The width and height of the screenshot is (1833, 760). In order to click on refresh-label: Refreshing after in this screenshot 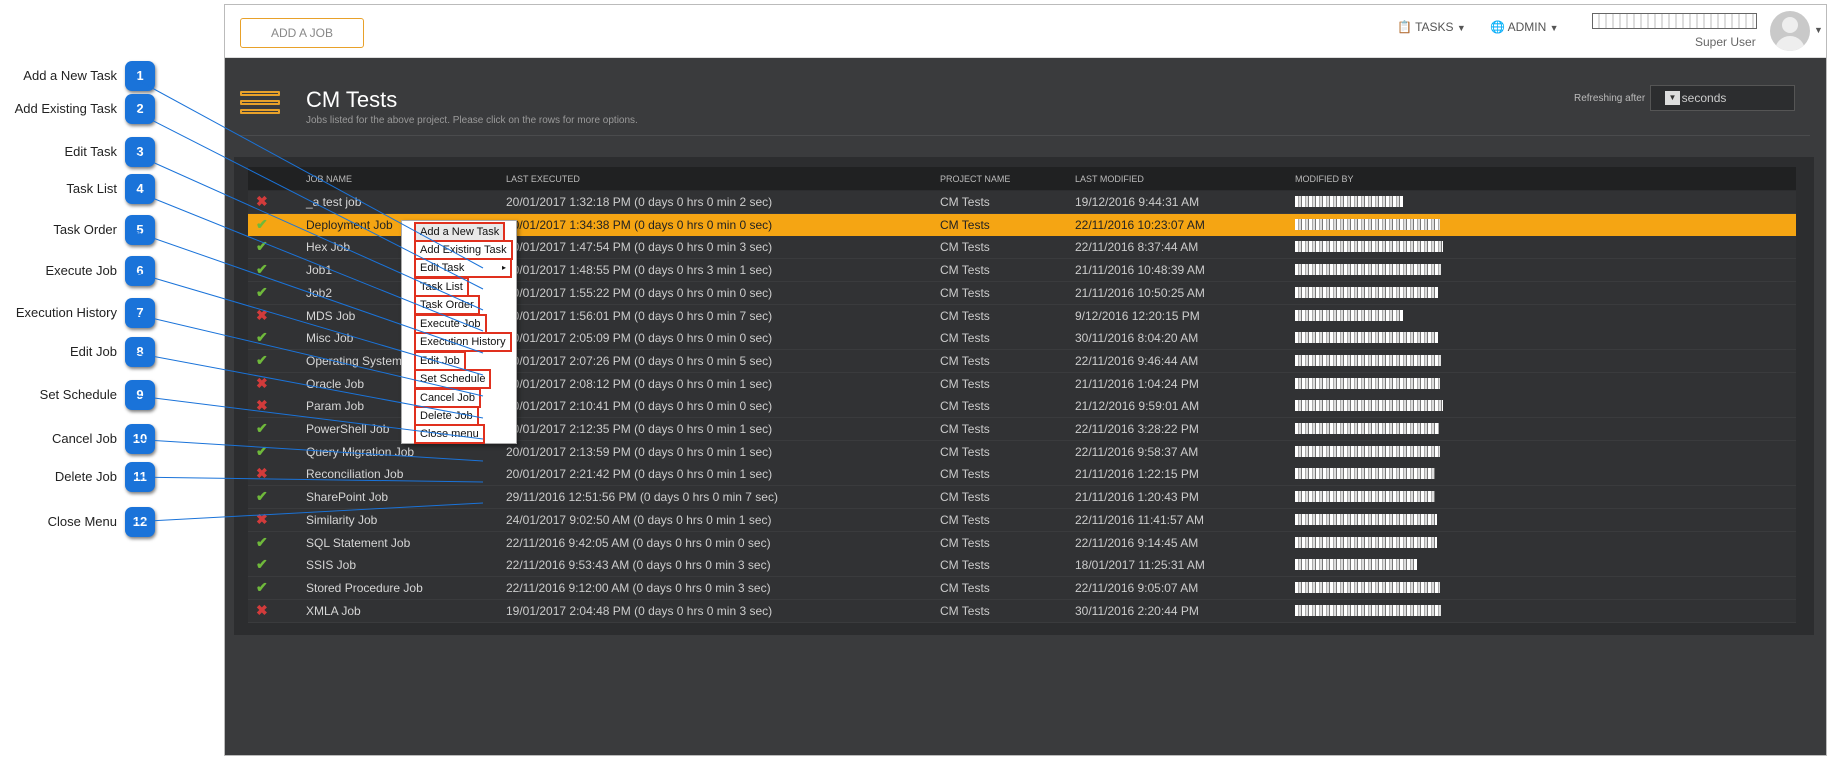, I will do `click(1610, 98)`.